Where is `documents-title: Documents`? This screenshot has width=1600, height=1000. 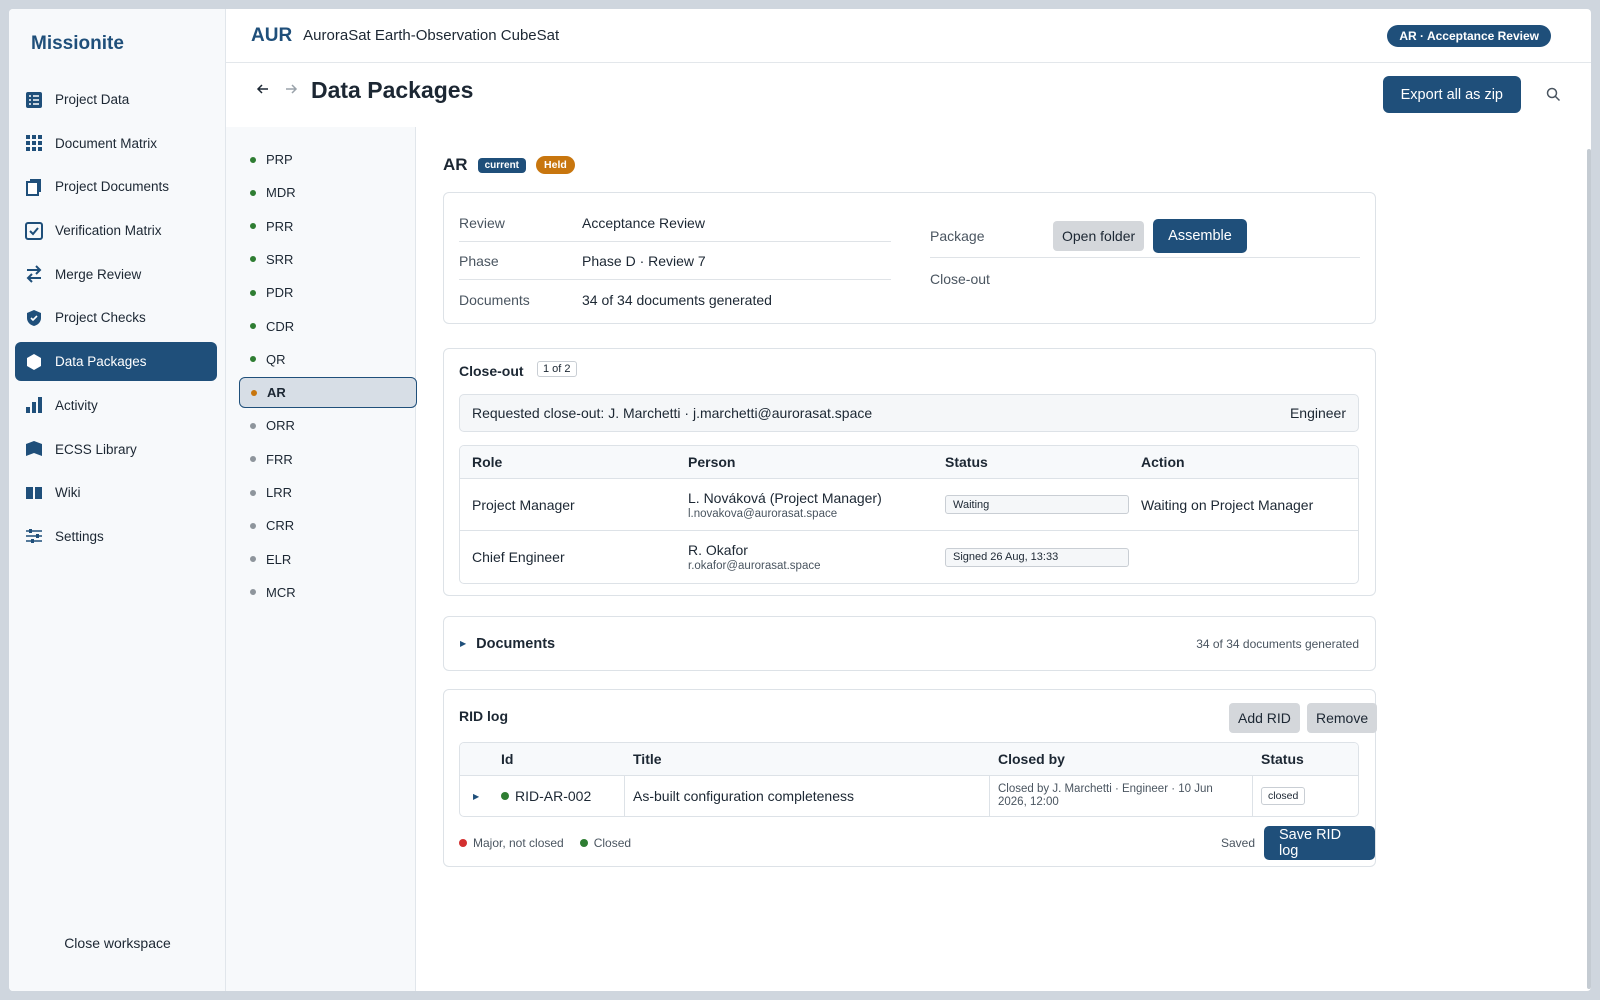
documents-title: Documents is located at coordinates (516, 643).